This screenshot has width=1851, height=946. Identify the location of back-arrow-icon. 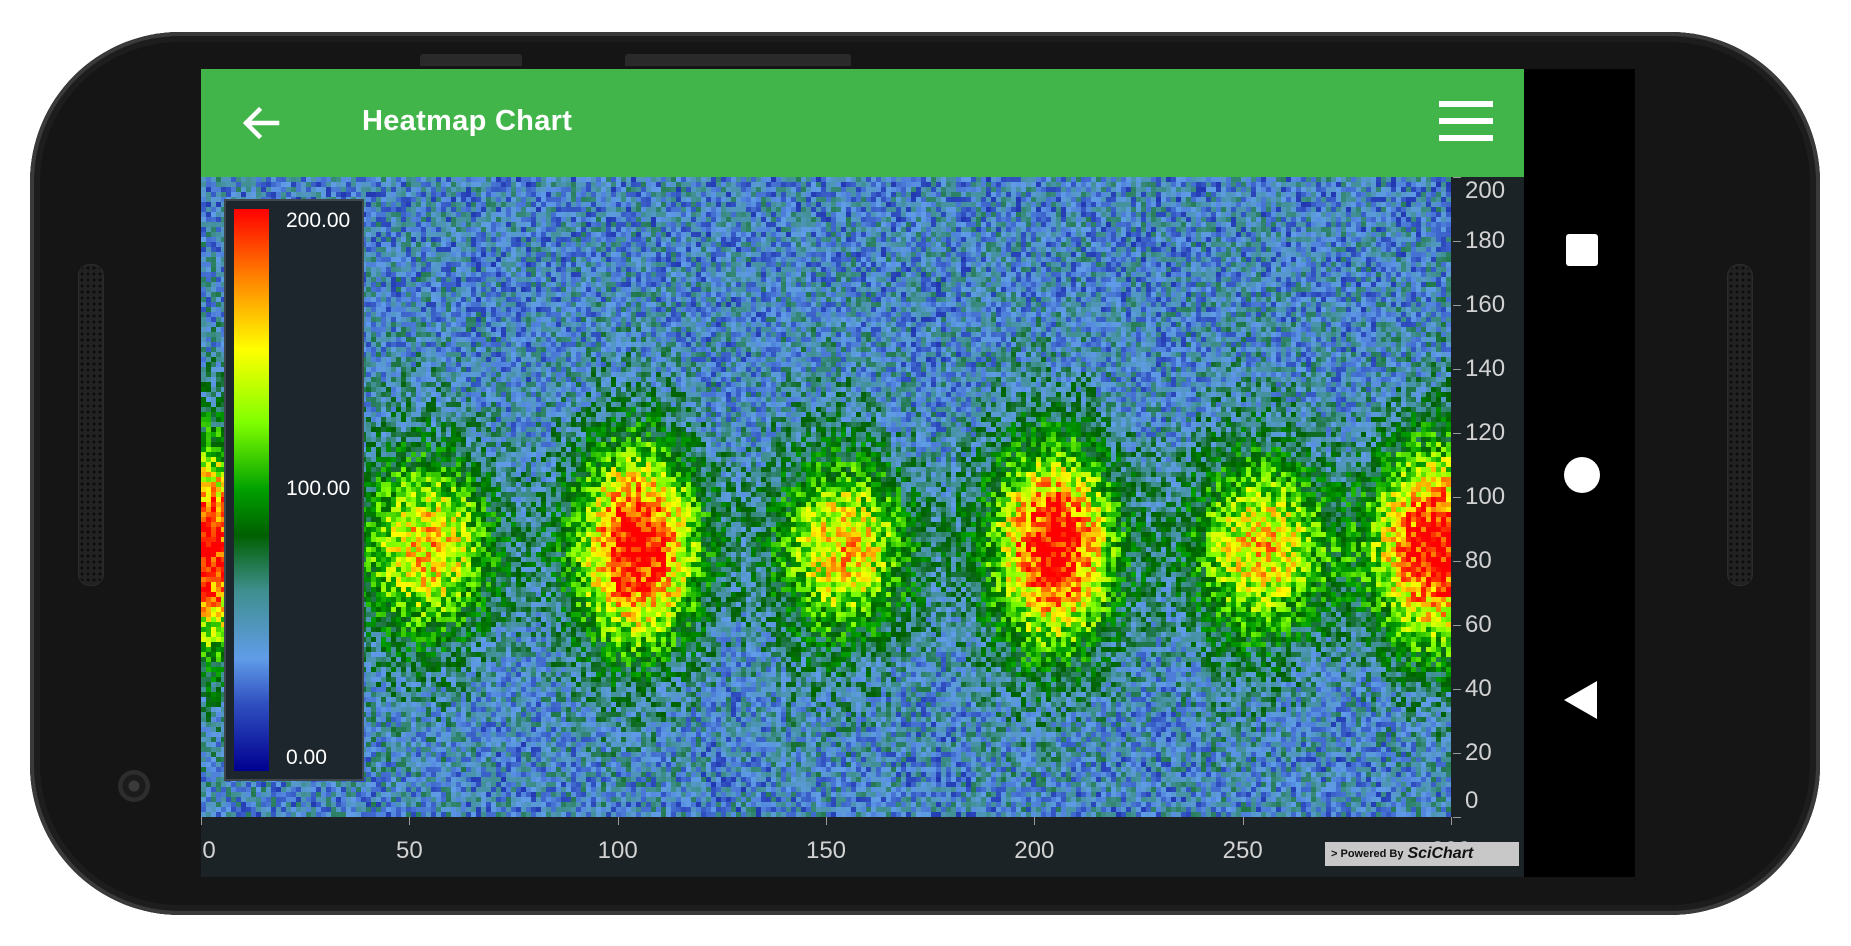
(261, 123).